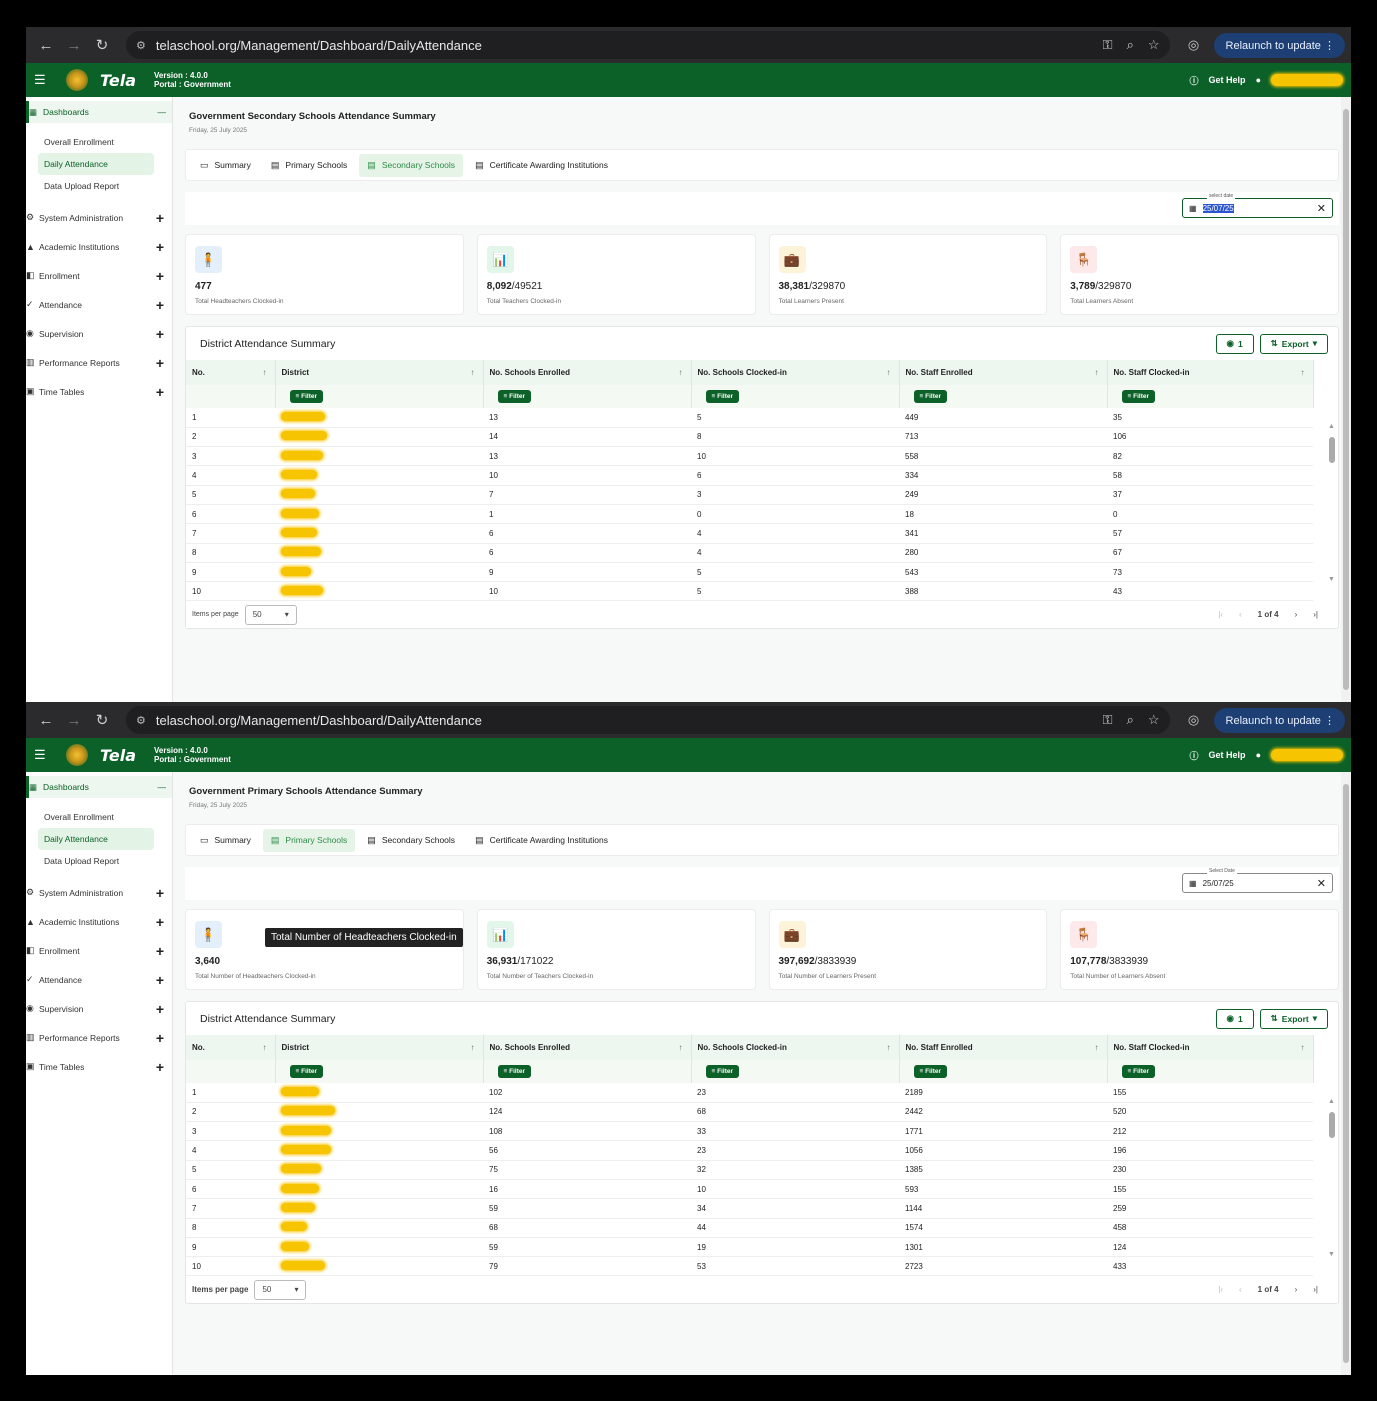 The height and width of the screenshot is (1401, 1377). What do you see at coordinates (1240, 1289) in the screenshot?
I see `prev-page-icon: ‹` at bounding box center [1240, 1289].